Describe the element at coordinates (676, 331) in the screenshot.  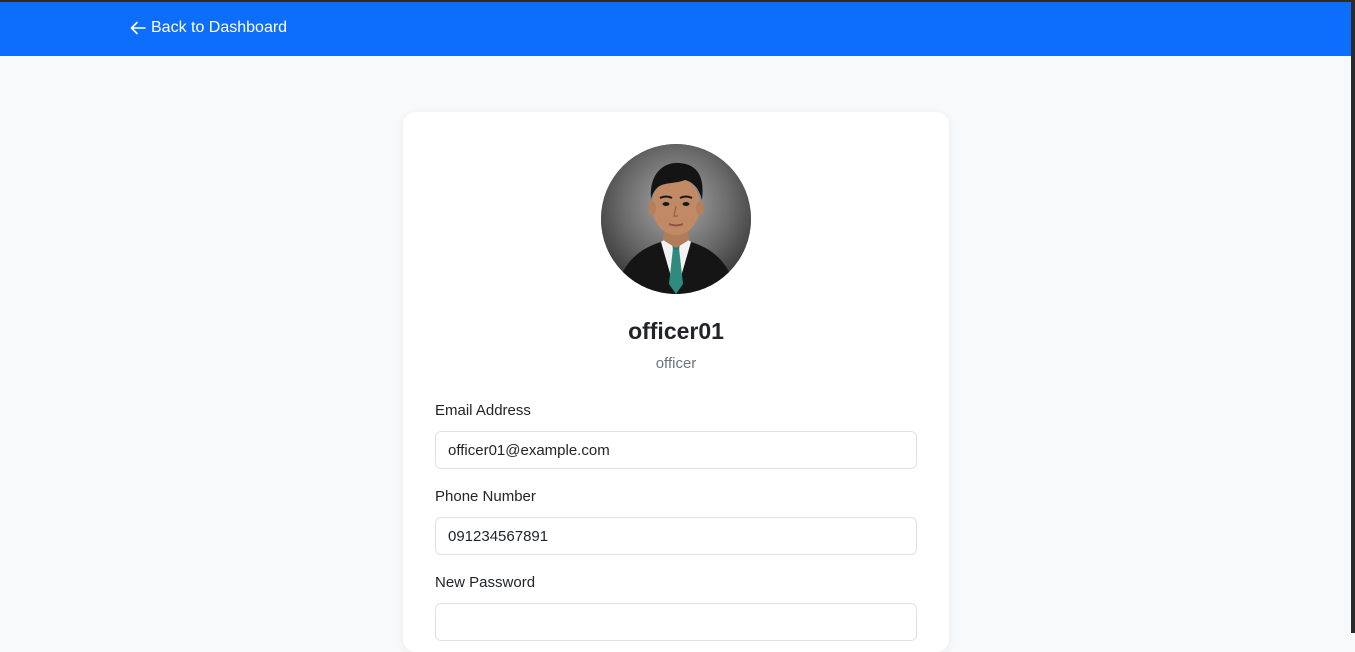
I see `profile-username: officer01` at that location.